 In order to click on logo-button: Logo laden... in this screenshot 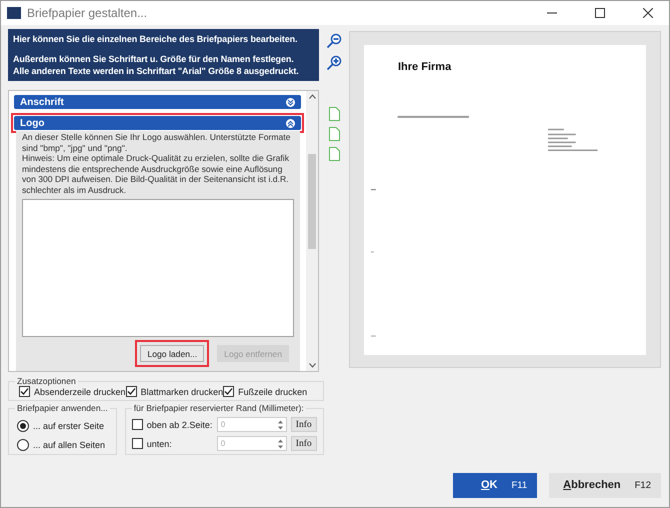, I will do `click(172, 353)`.